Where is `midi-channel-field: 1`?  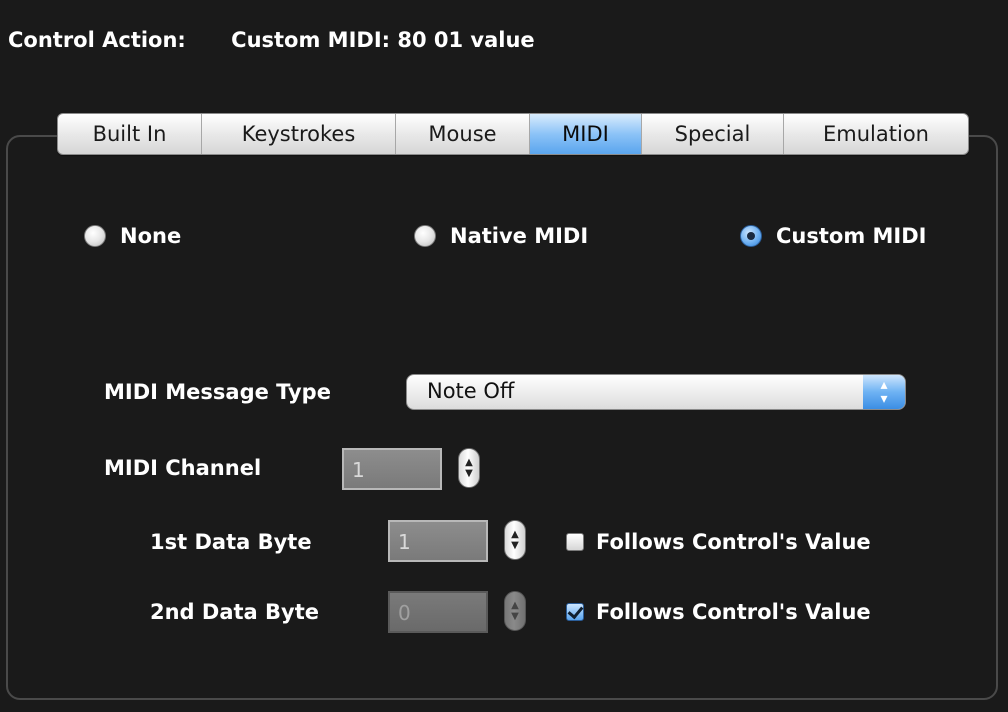
midi-channel-field: 1 is located at coordinates (392, 469).